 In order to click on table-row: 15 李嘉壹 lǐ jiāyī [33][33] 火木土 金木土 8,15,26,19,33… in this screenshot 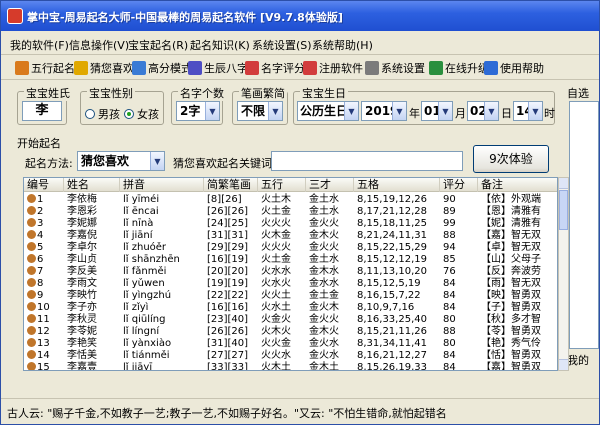, I will do `click(290, 366)`.